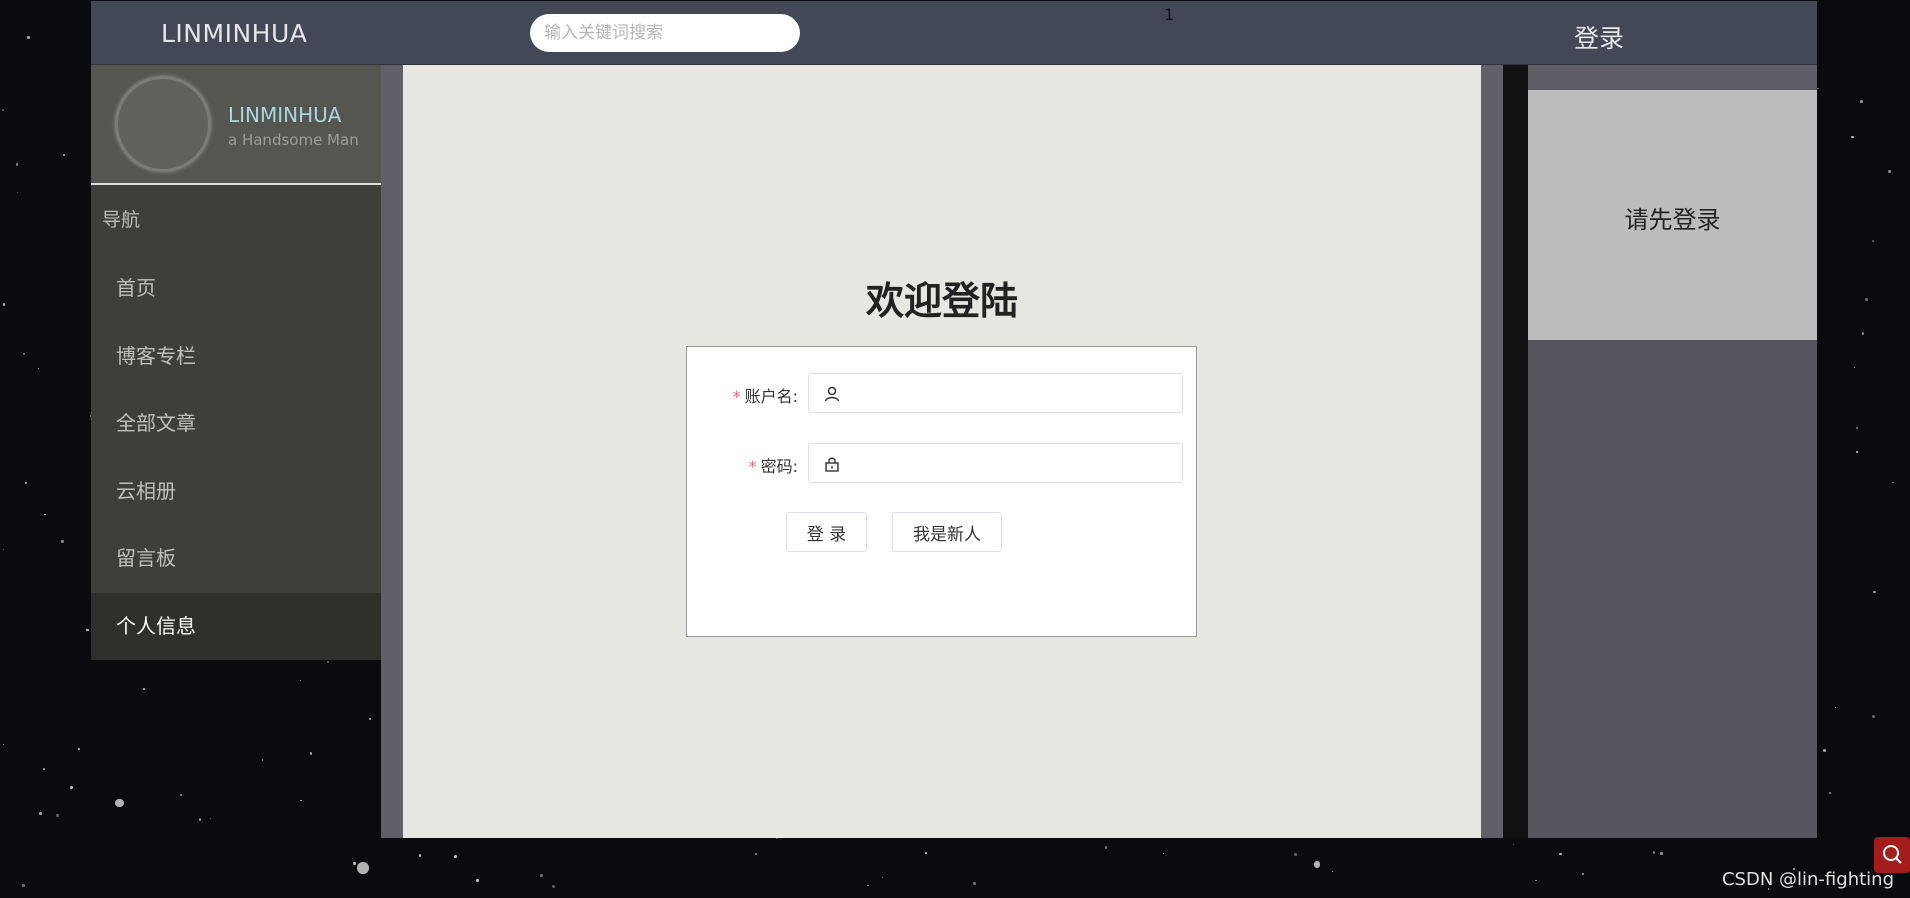  I want to click on sidebar-item-blog-column: 博客专栏, so click(236, 357).